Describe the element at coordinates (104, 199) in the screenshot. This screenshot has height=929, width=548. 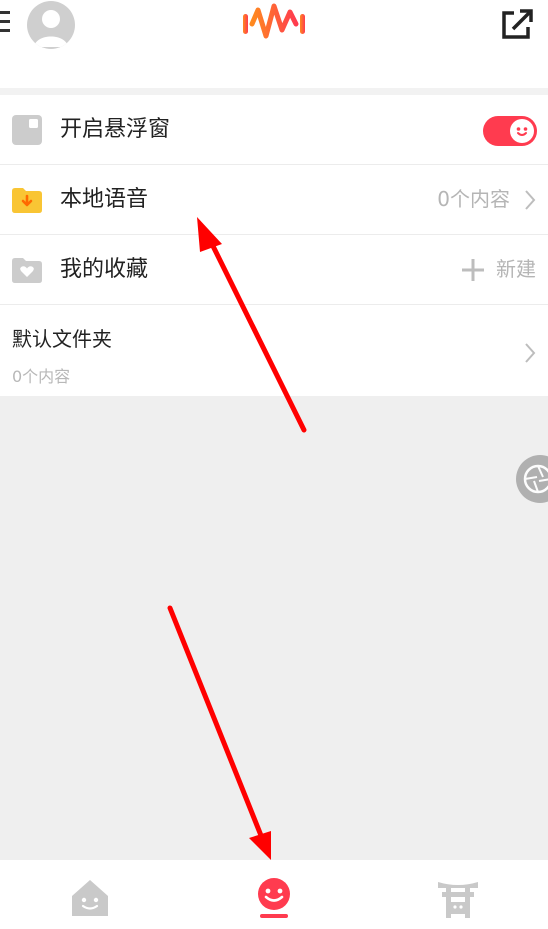
I see `local-voice-label: 本地语音` at that location.